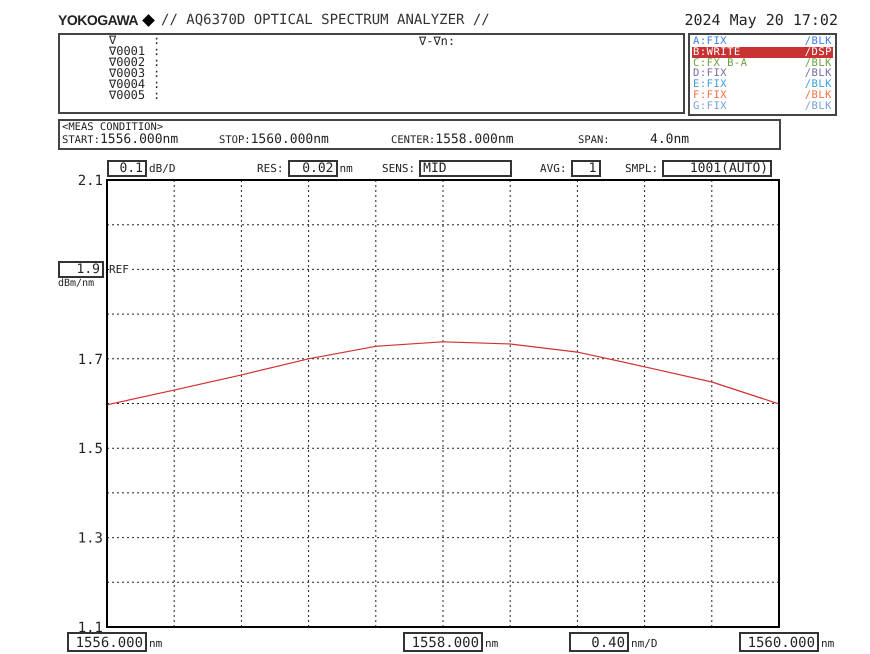 The width and height of the screenshot is (870, 654). Describe the element at coordinates (139, 139) in the screenshot. I see `field-value: 1556.000nm` at that location.